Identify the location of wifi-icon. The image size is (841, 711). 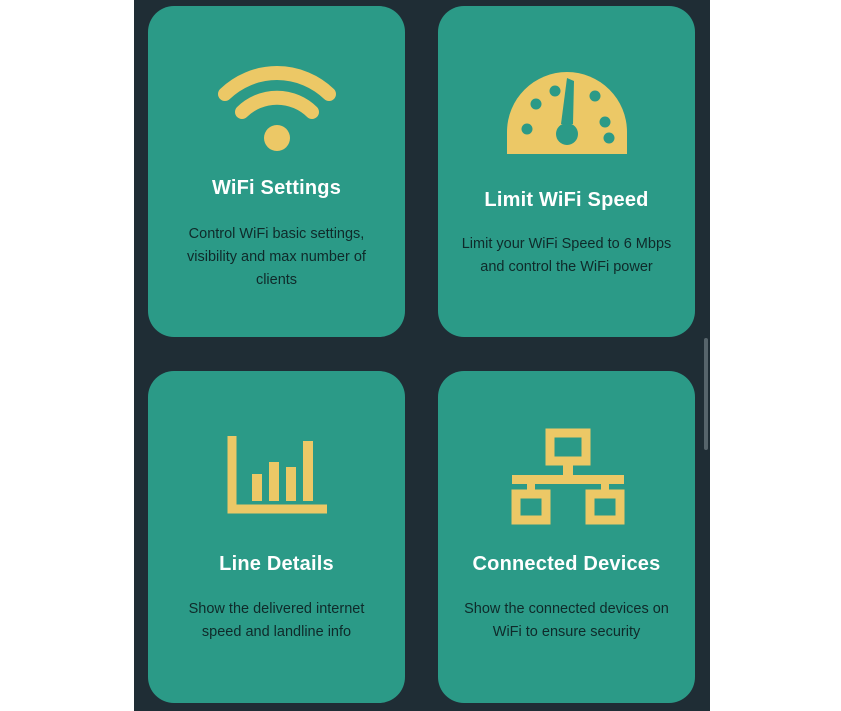
(276, 108).